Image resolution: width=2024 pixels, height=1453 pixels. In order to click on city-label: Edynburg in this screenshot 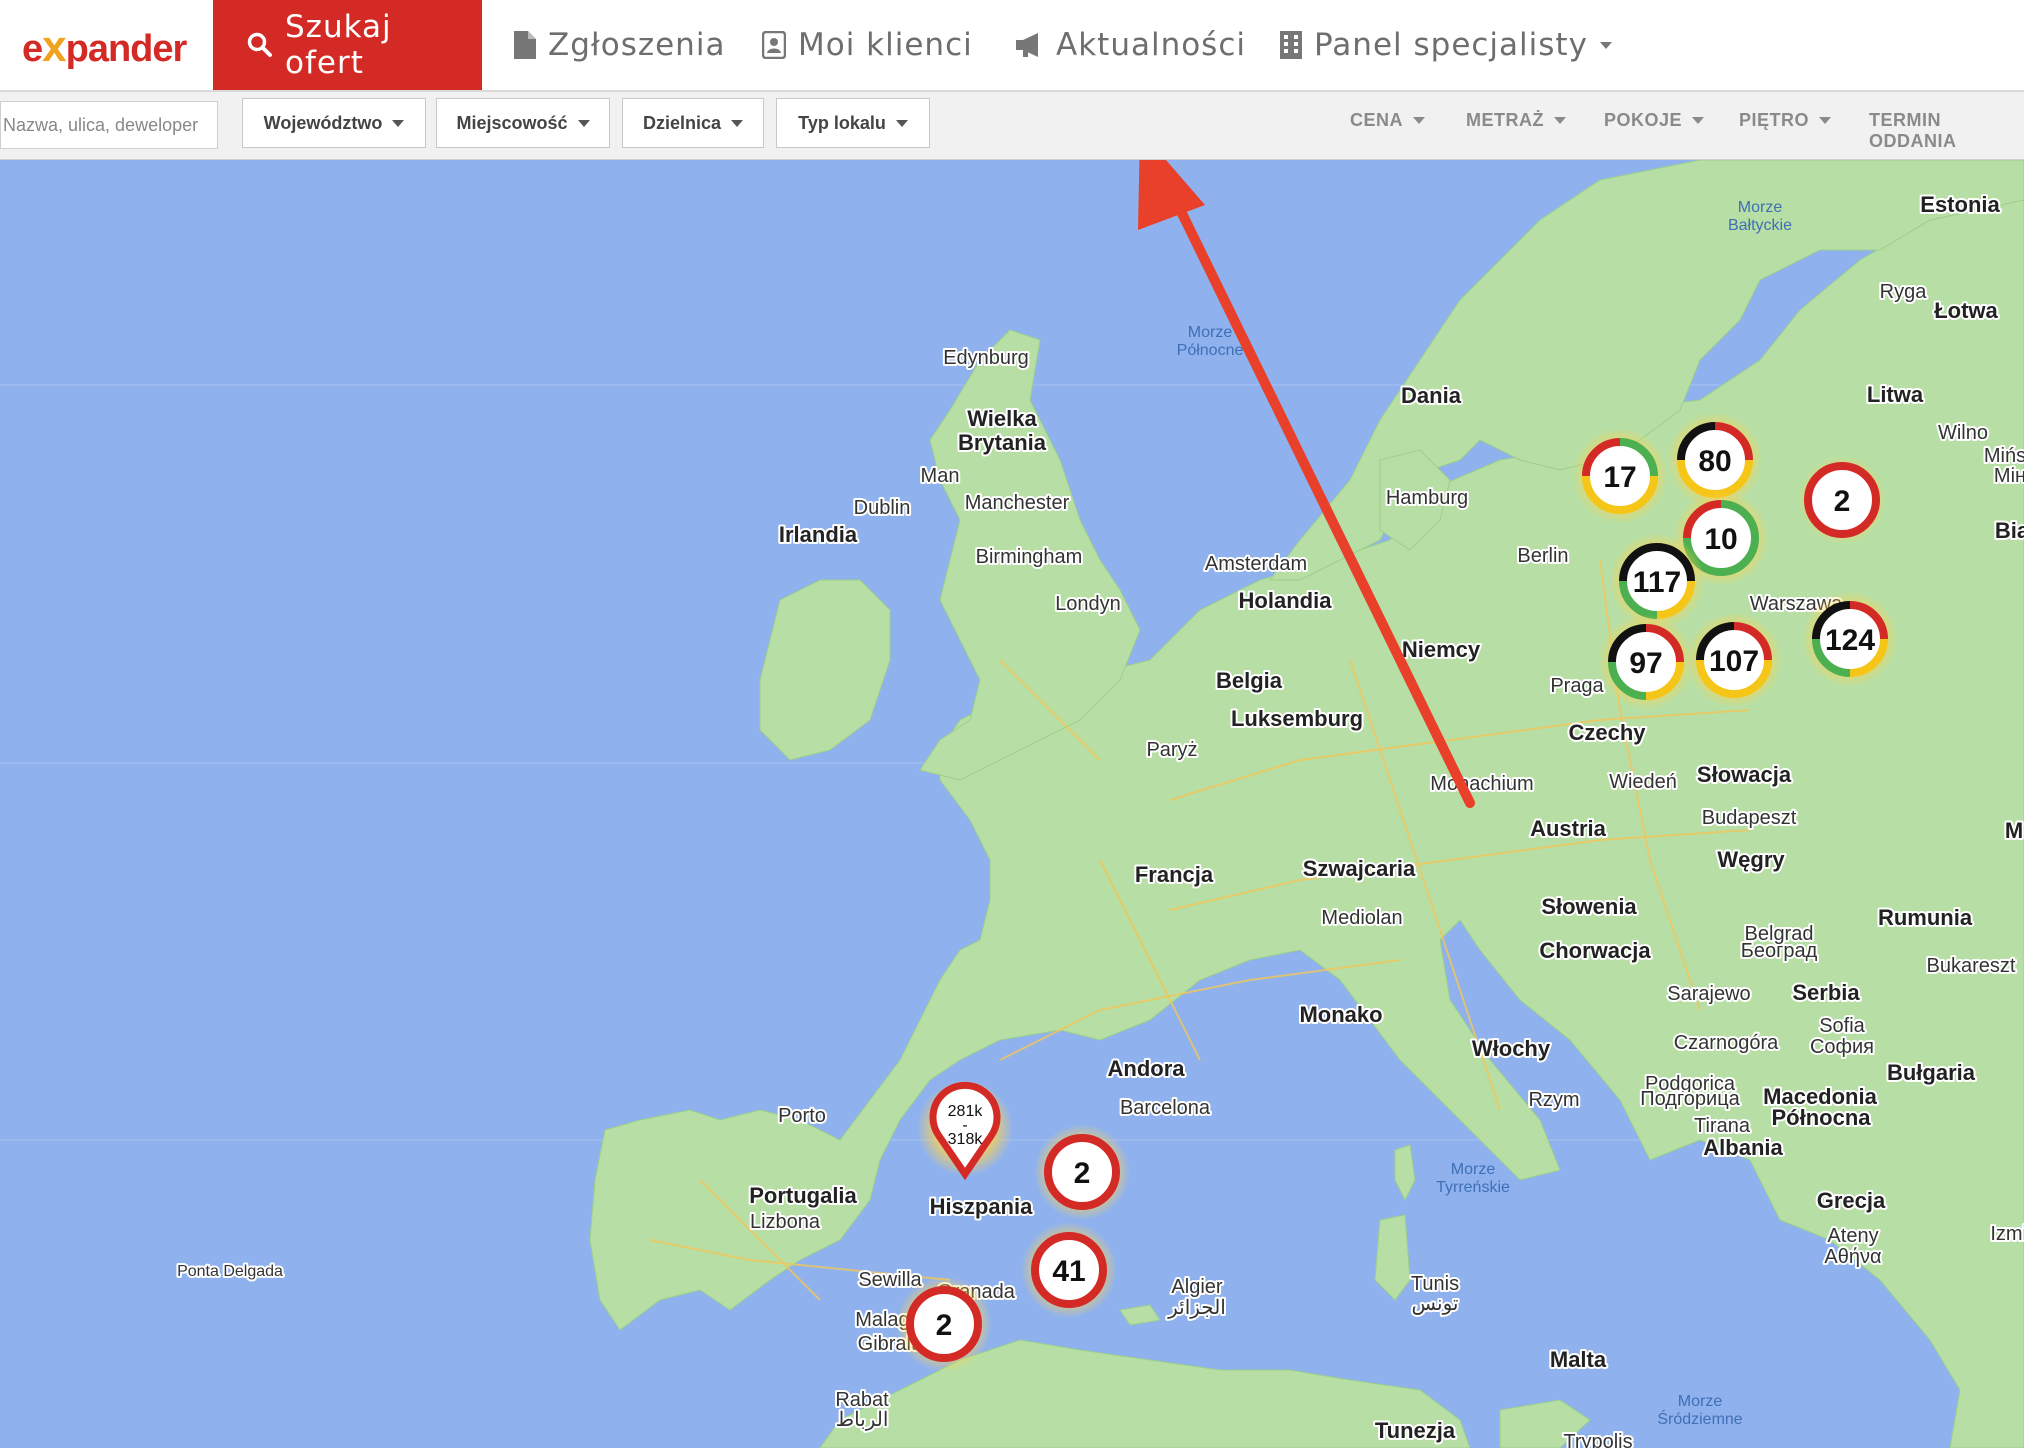, I will do `click(986, 358)`.